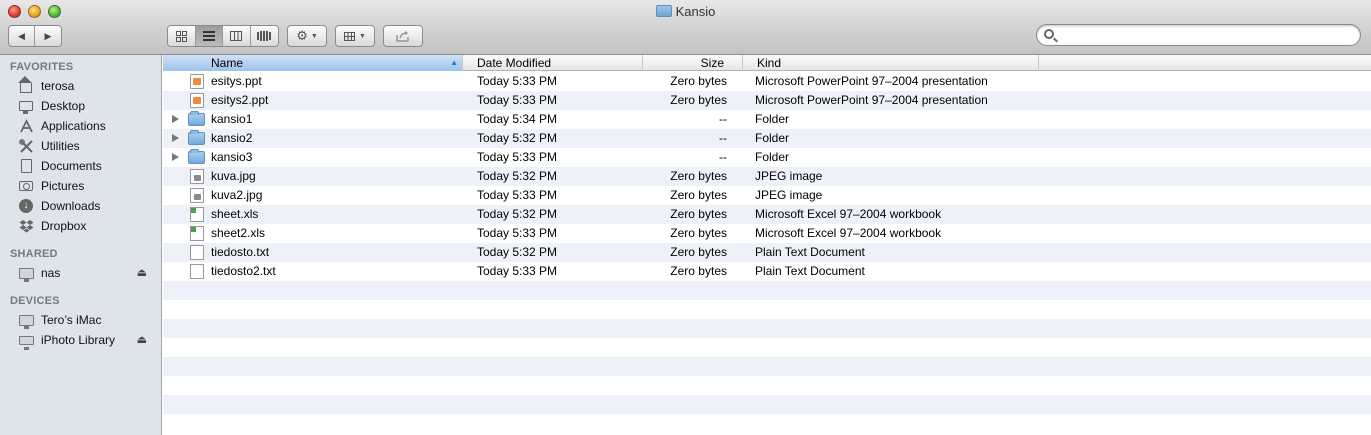 This screenshot has height=435, width=1371. I want to click on jpg-file-icon, so click(197, 176).